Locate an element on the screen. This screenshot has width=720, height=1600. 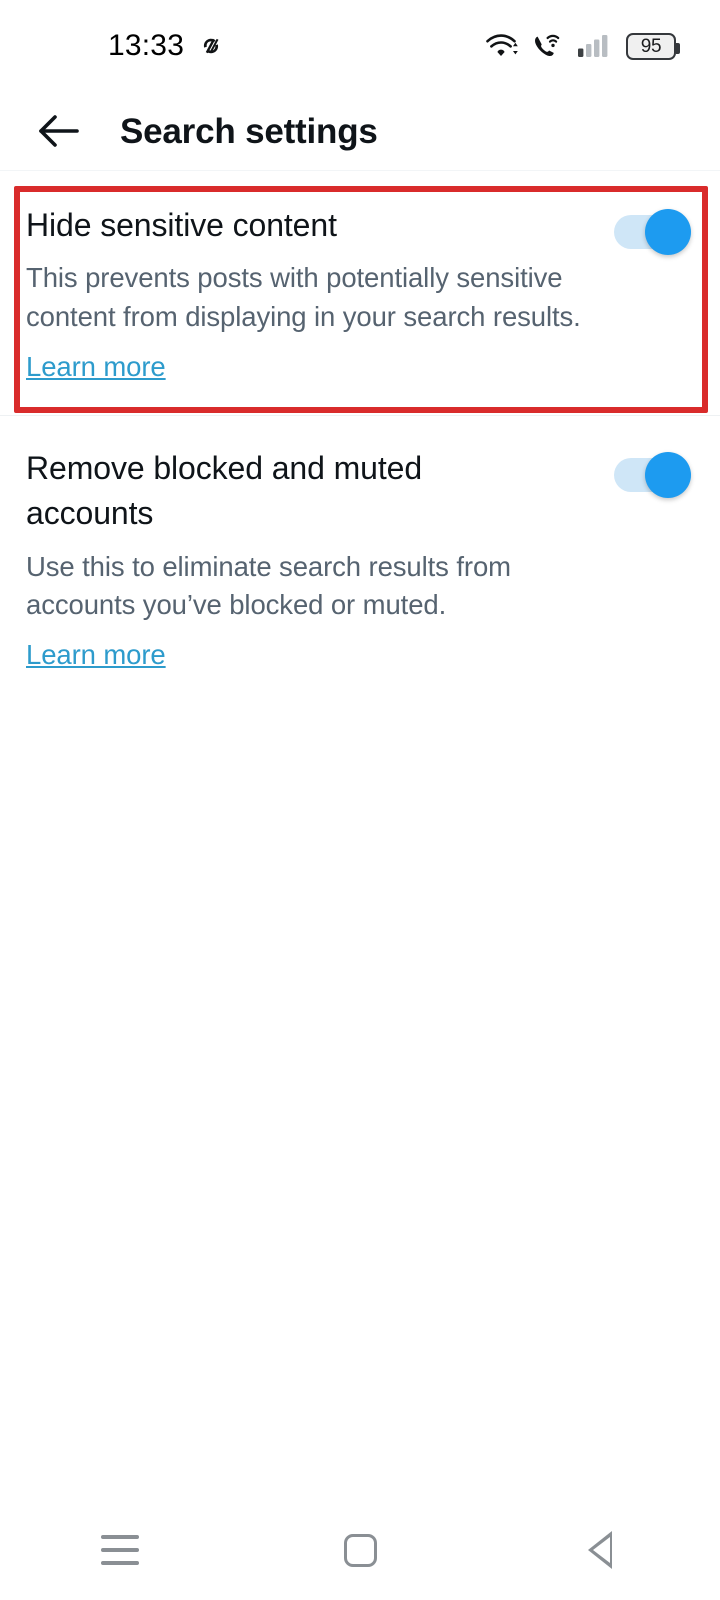
cellular-signal-icon is located at coordinates (593, 46).